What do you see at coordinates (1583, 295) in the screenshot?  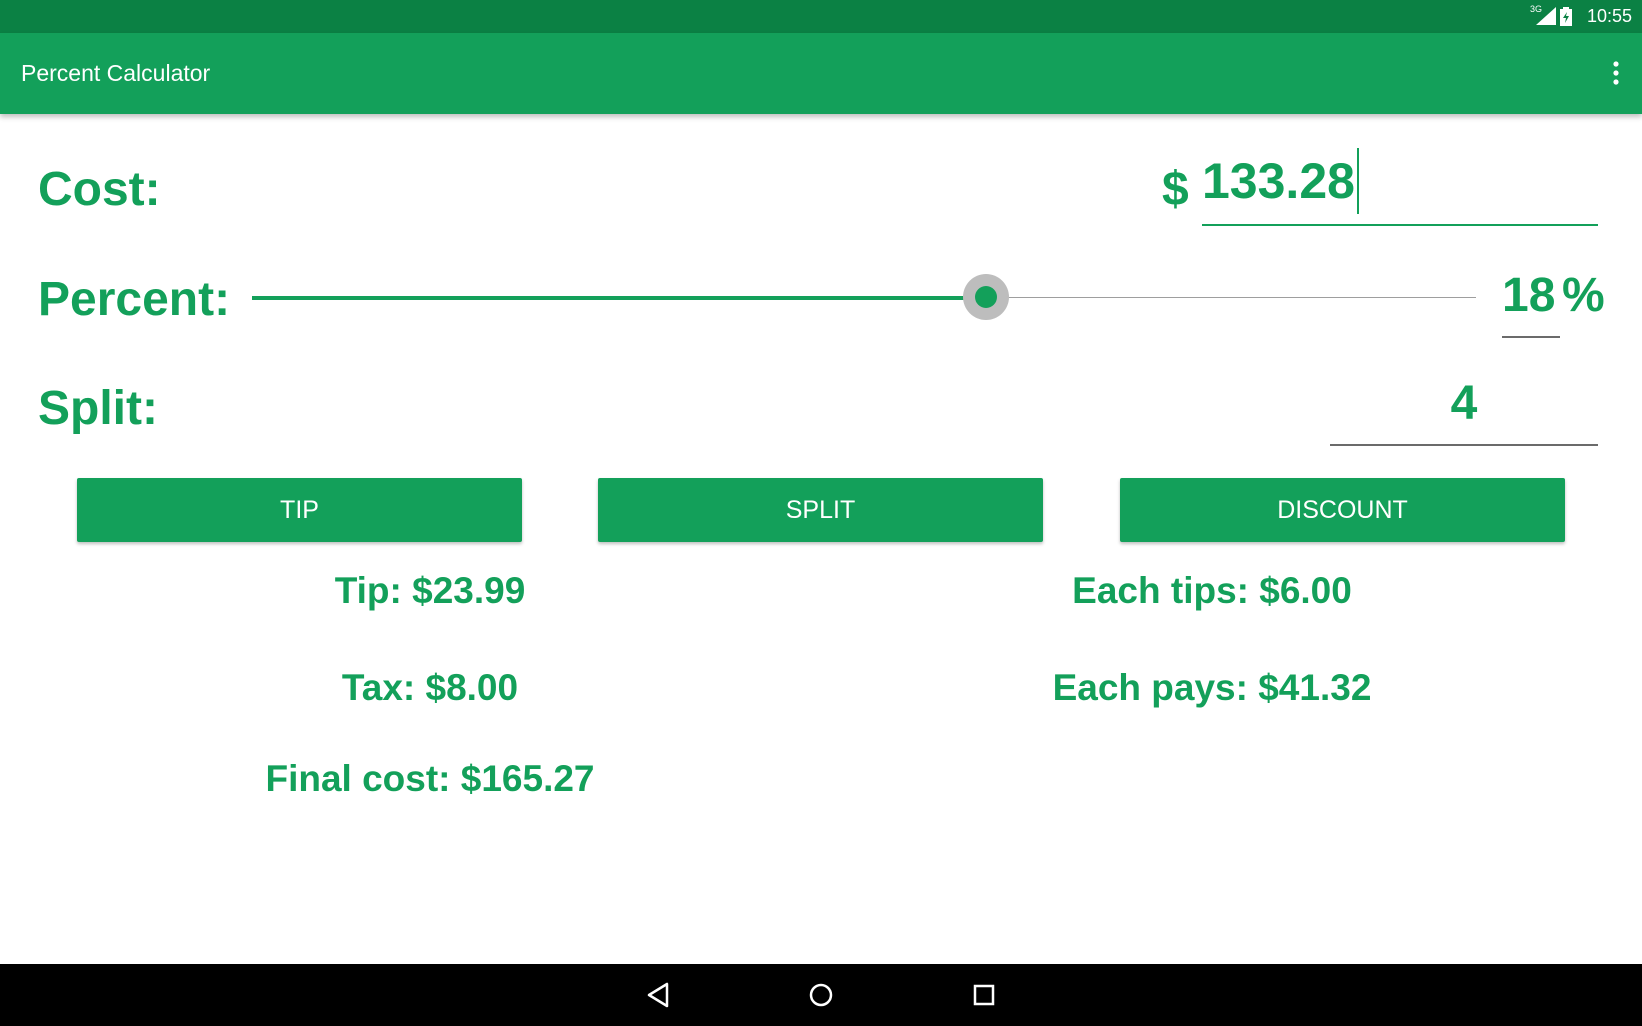 I see `percent-symbol: %` at bounding box center [1583, 295].